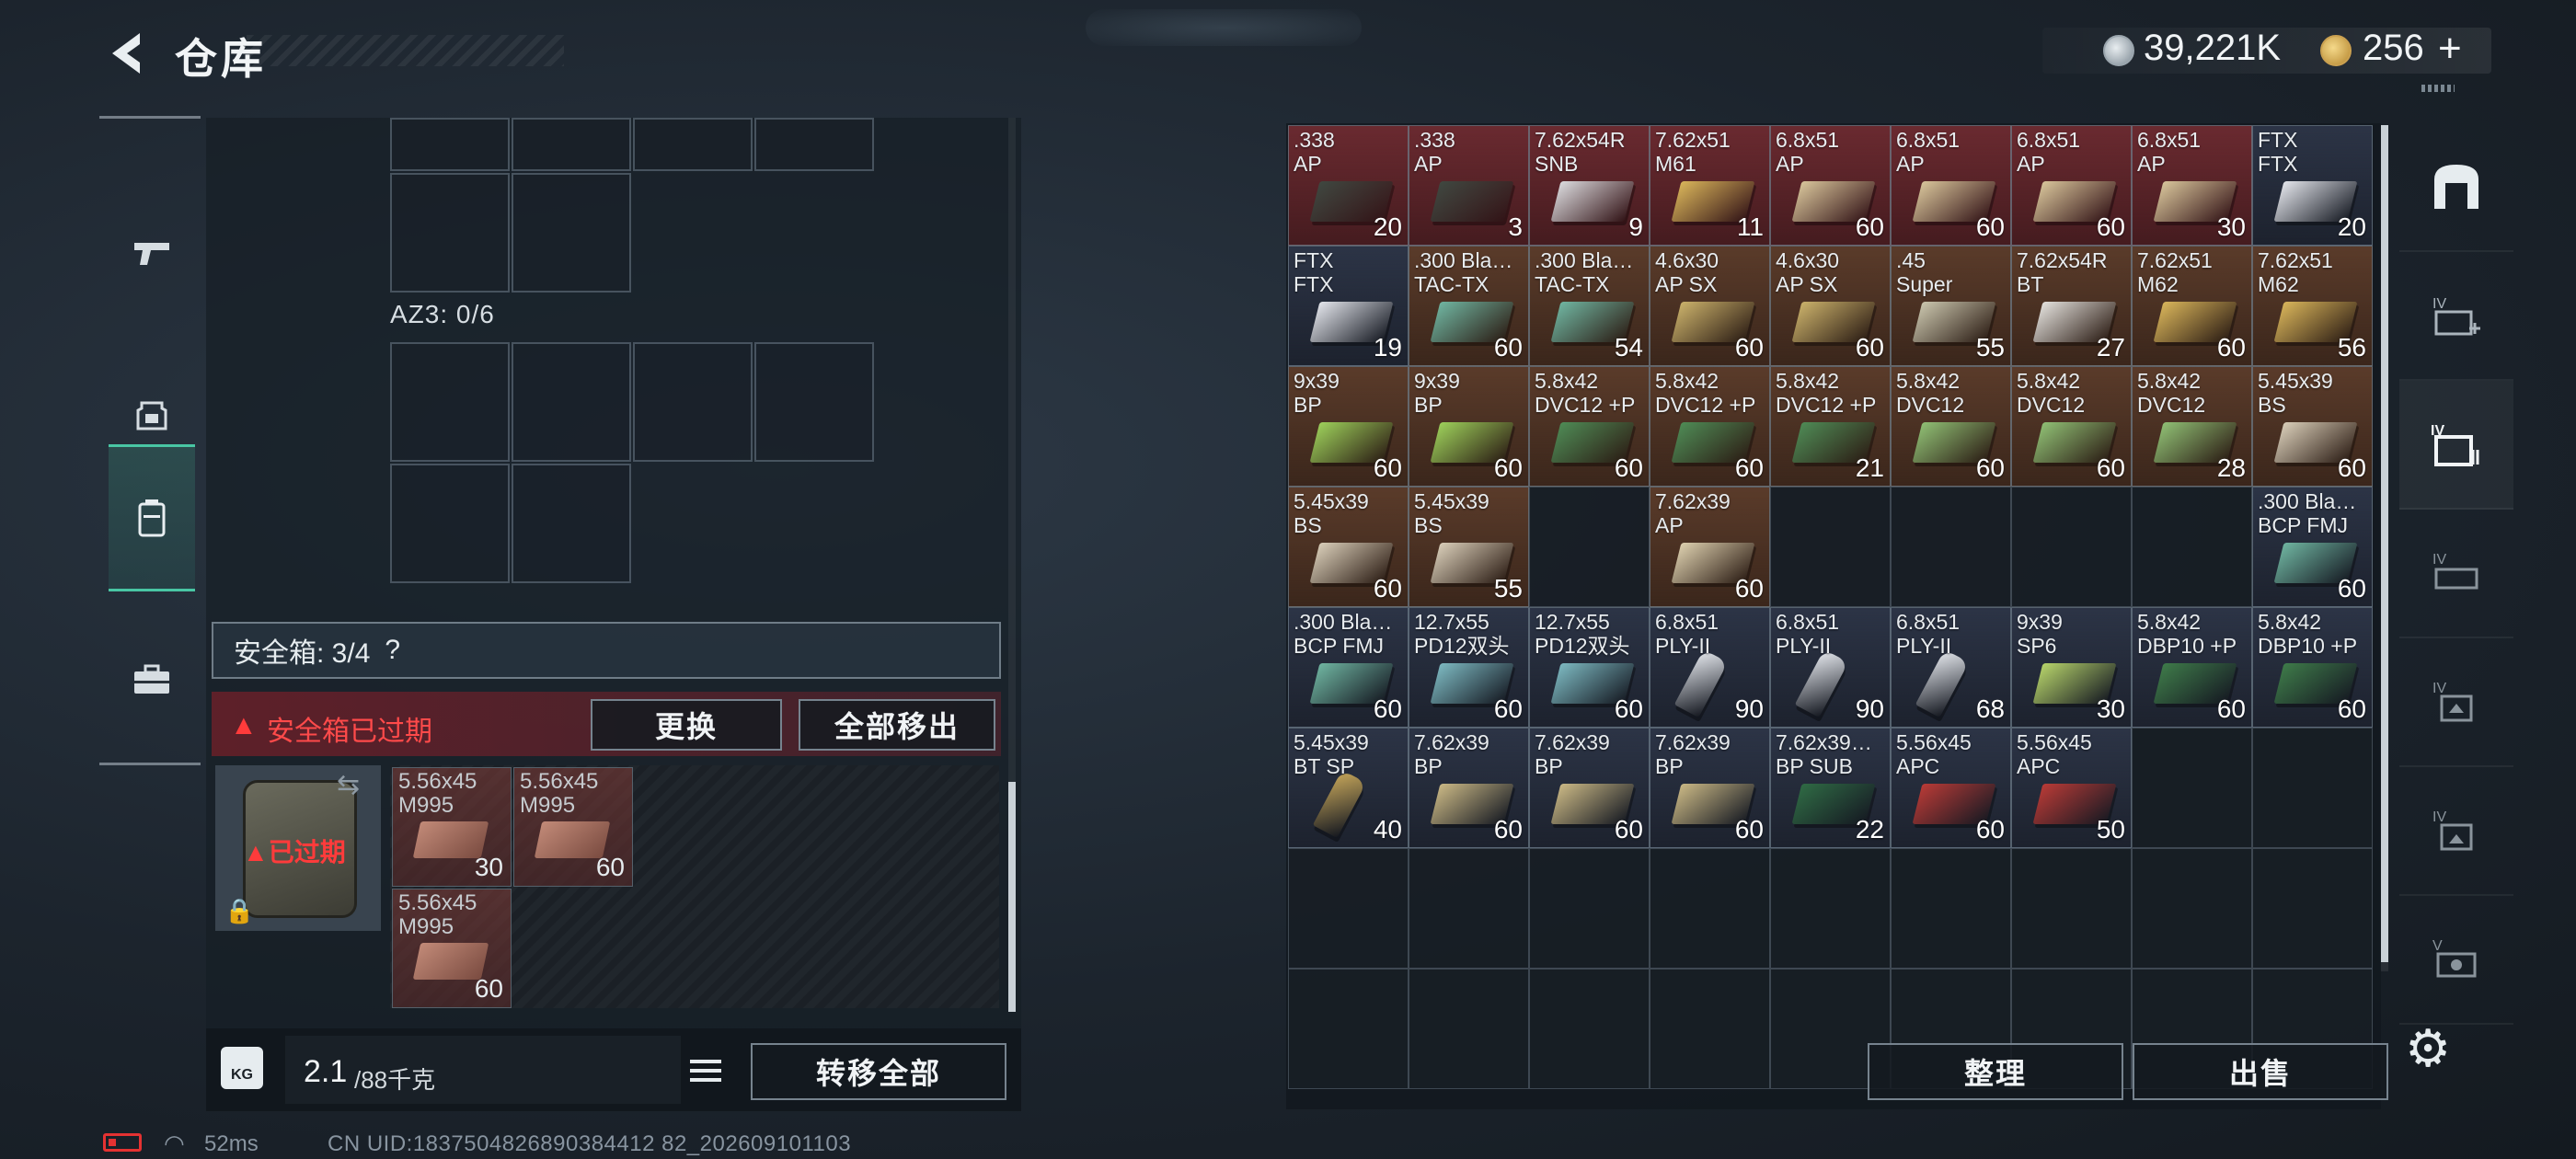  Describe the element at coordinates (1348, 306) in the screenshot. I see `stash-item: FTX FTX 19` at that location.